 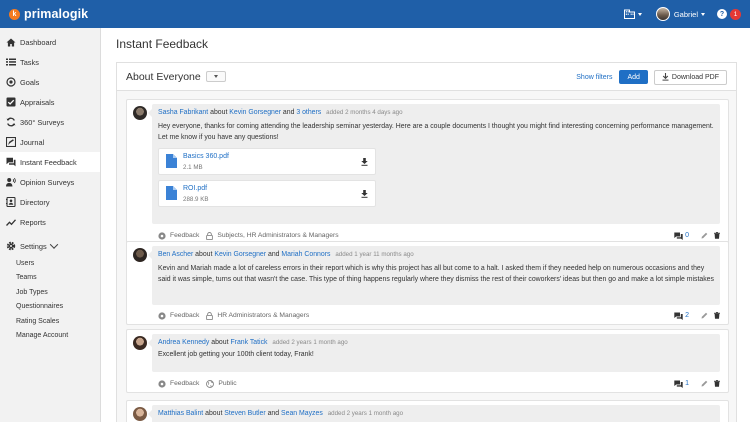 What do you see at coordinates (50, 62) in the screenshot?
I see `sidebar-item-tasks: Tasks` at bounding box center [50, 62].